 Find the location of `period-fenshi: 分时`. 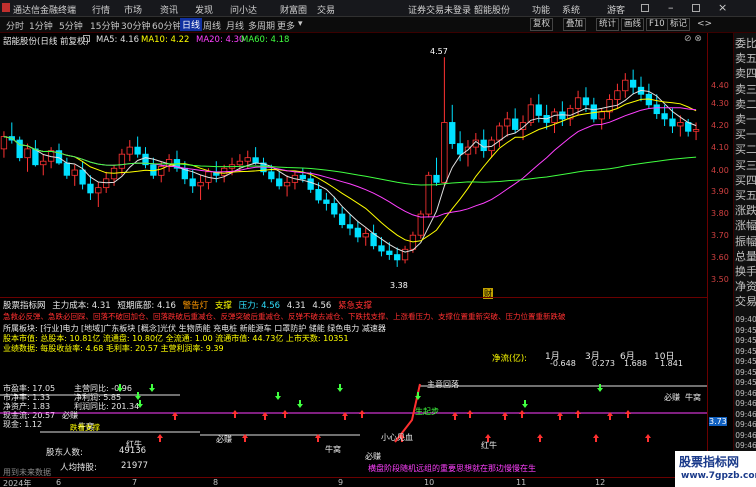

period-fenshi: 分时 is located at coordinates (15, 25).